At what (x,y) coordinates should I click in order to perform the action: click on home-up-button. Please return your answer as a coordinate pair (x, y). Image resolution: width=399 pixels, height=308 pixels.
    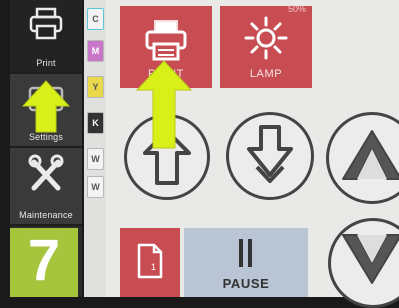
    Looking at the image, I should click on (362, 158).